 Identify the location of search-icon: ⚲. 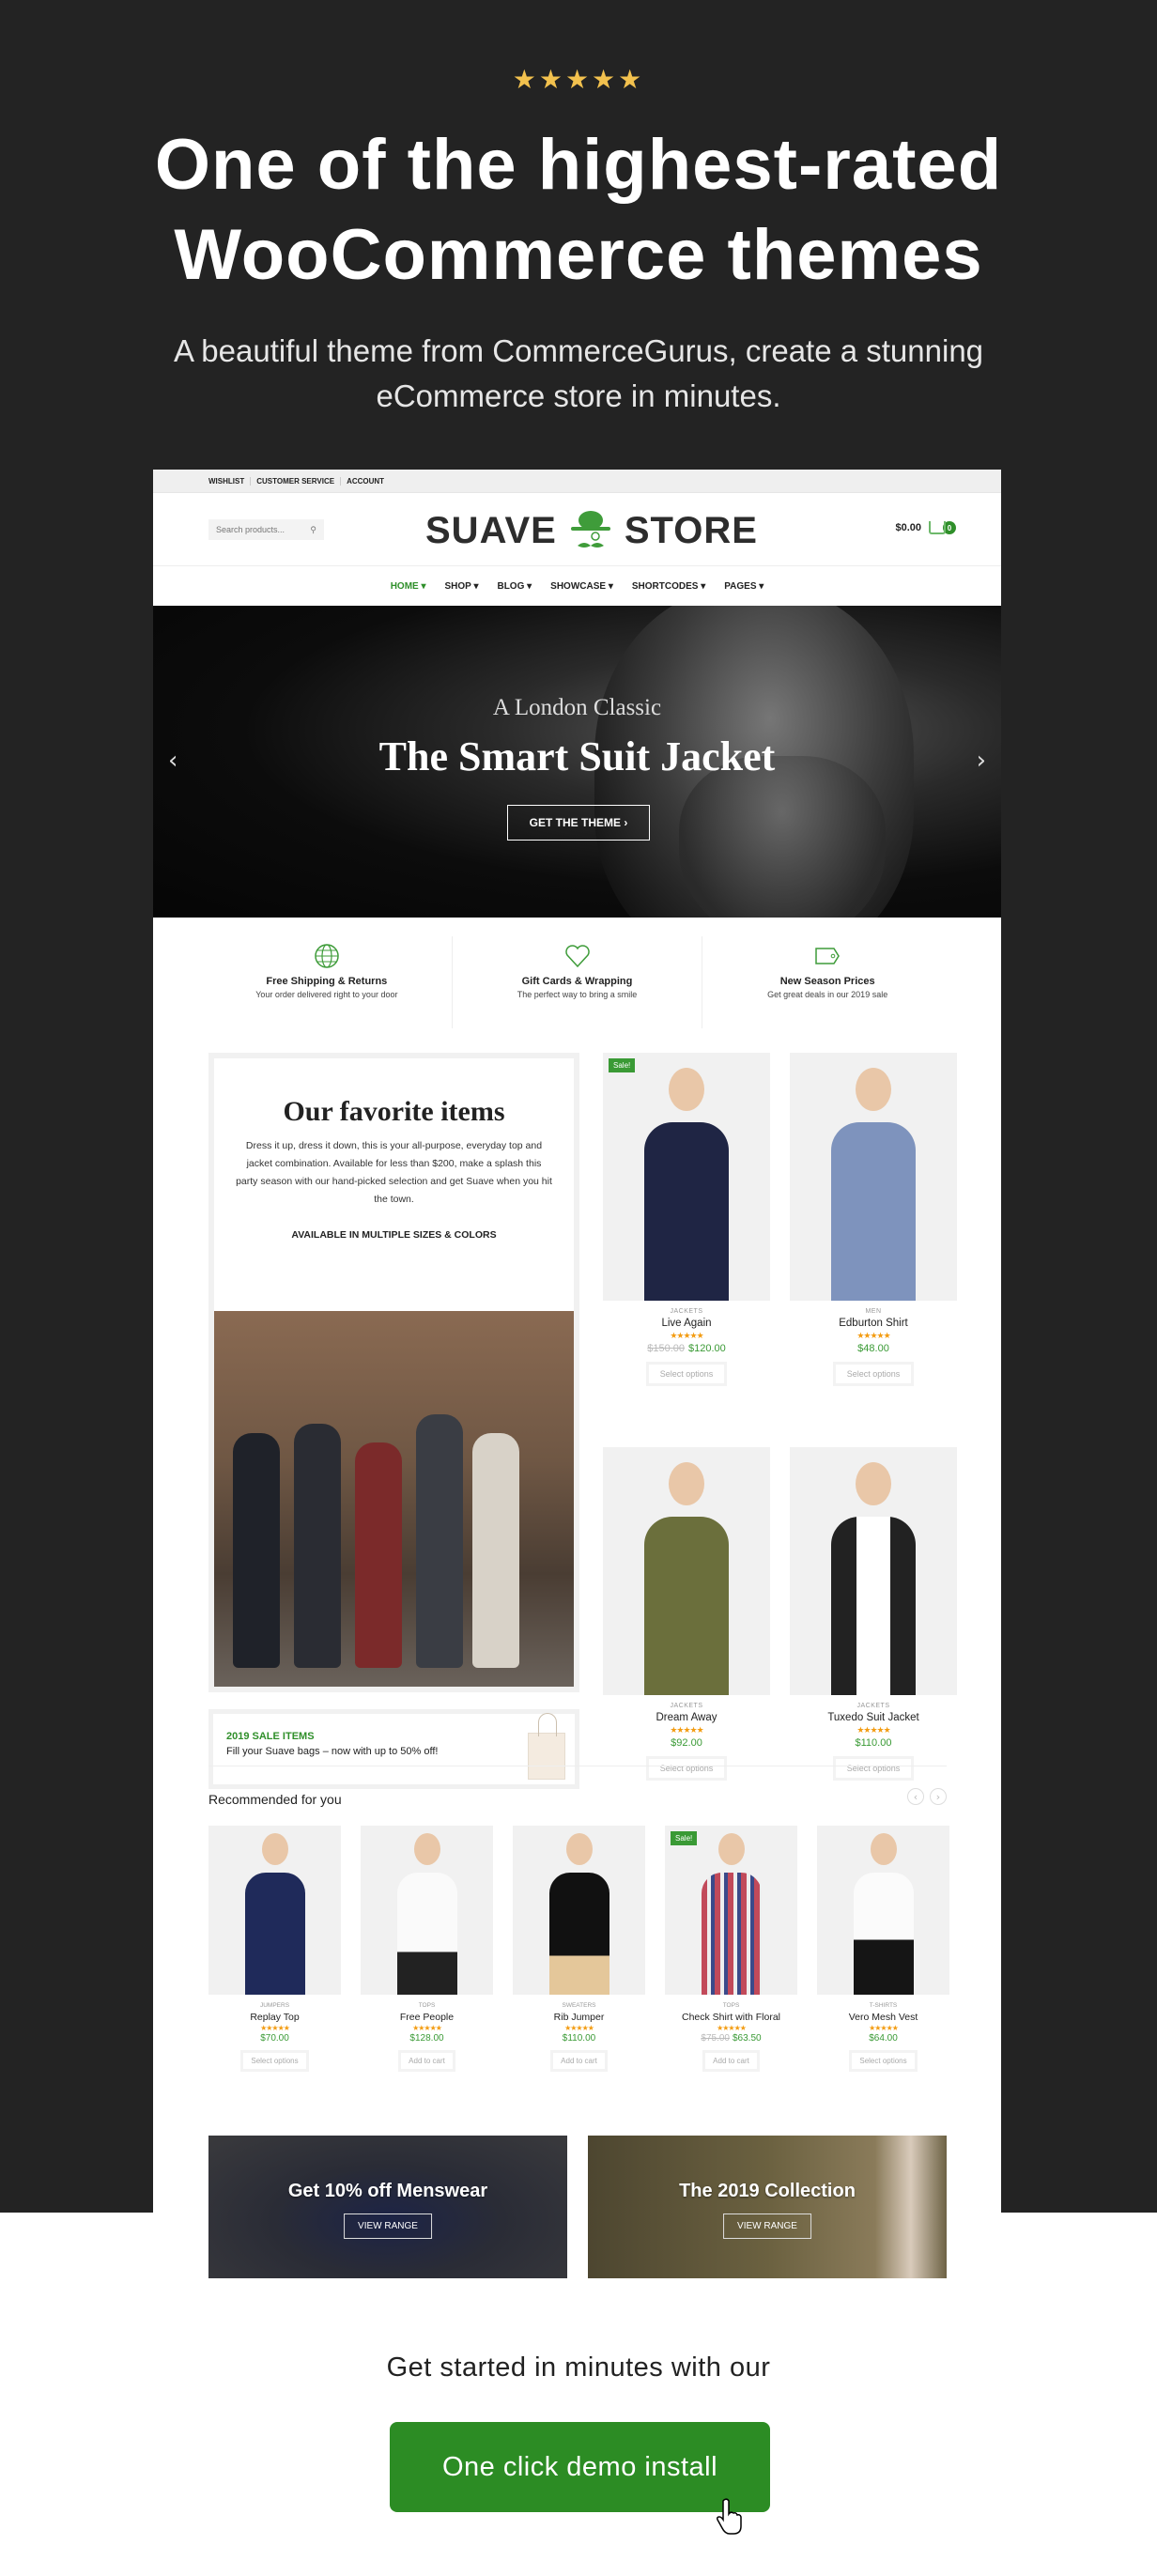
(313, 530).